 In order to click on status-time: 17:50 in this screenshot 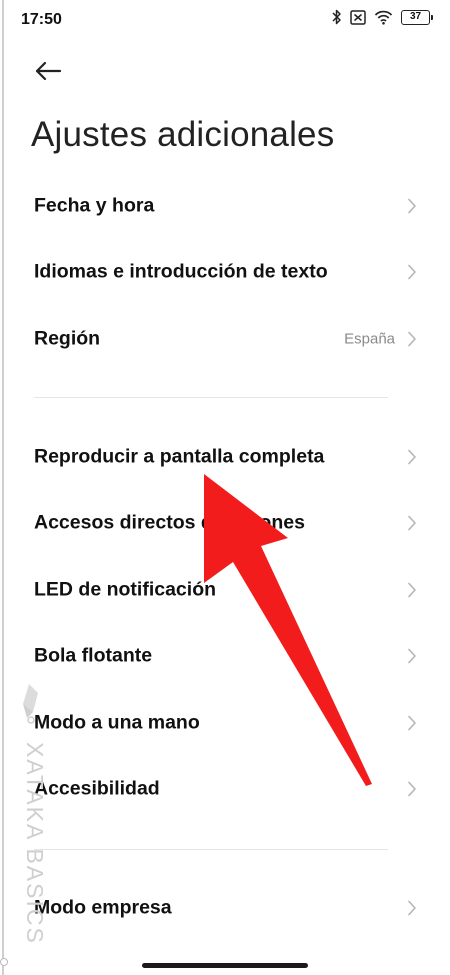, I will do `click(41, 19)`.